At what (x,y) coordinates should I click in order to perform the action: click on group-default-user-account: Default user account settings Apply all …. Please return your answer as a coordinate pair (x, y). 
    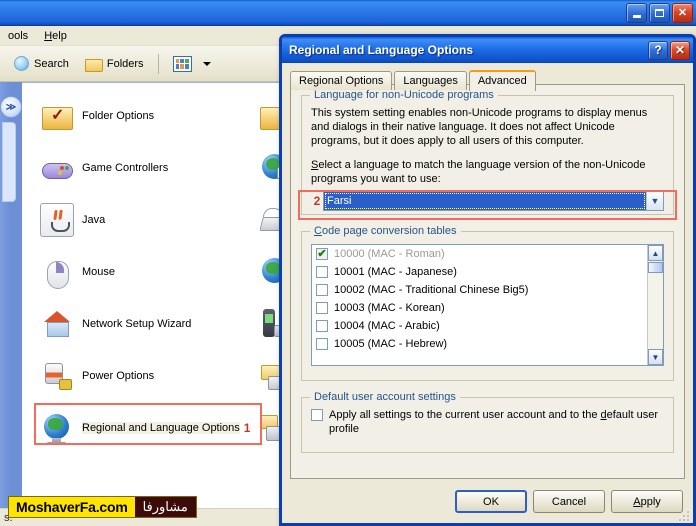
    Looking at the image, I should click on (487, 422).